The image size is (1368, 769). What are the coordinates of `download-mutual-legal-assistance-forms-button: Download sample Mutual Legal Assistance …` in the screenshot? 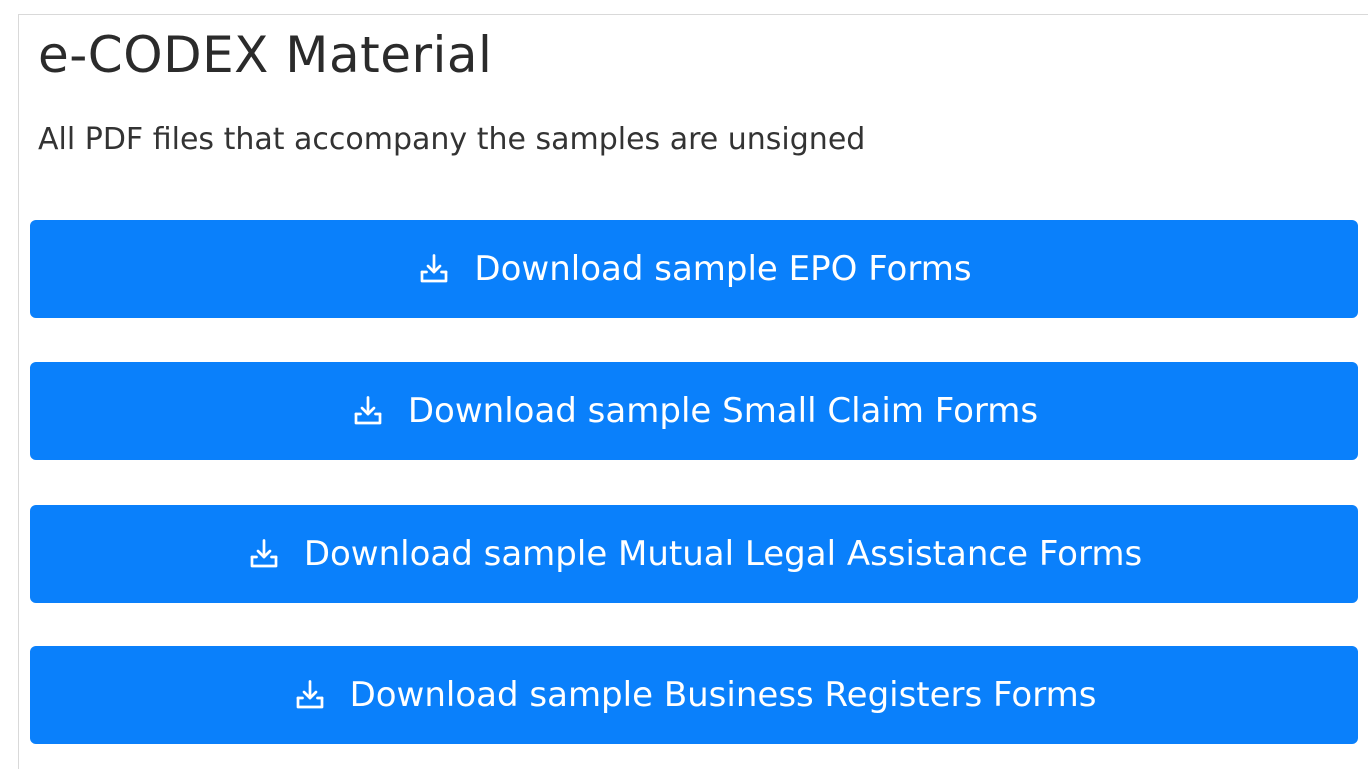 It's located at (694, 554).